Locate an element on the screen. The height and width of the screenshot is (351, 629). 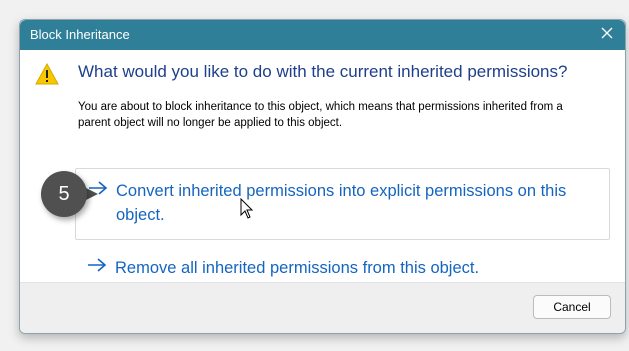
cancel-button: Cancel is located at coordinates (572, 307).